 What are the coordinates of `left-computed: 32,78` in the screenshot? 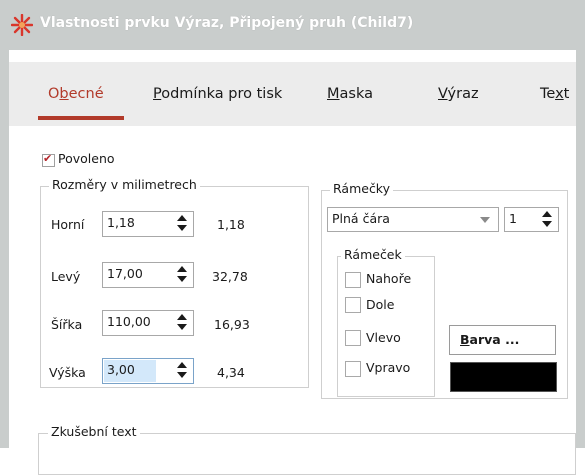 It's located at (230, 276).